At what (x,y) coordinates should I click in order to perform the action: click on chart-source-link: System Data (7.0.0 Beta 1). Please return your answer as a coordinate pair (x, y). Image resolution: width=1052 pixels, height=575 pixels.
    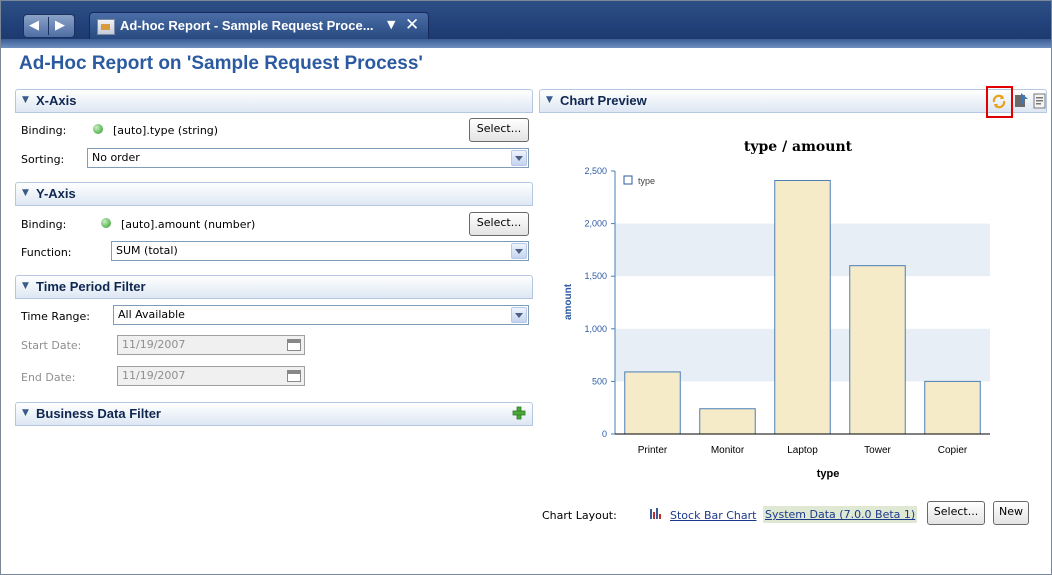
    Looking at the image, I should click on (840, 514).